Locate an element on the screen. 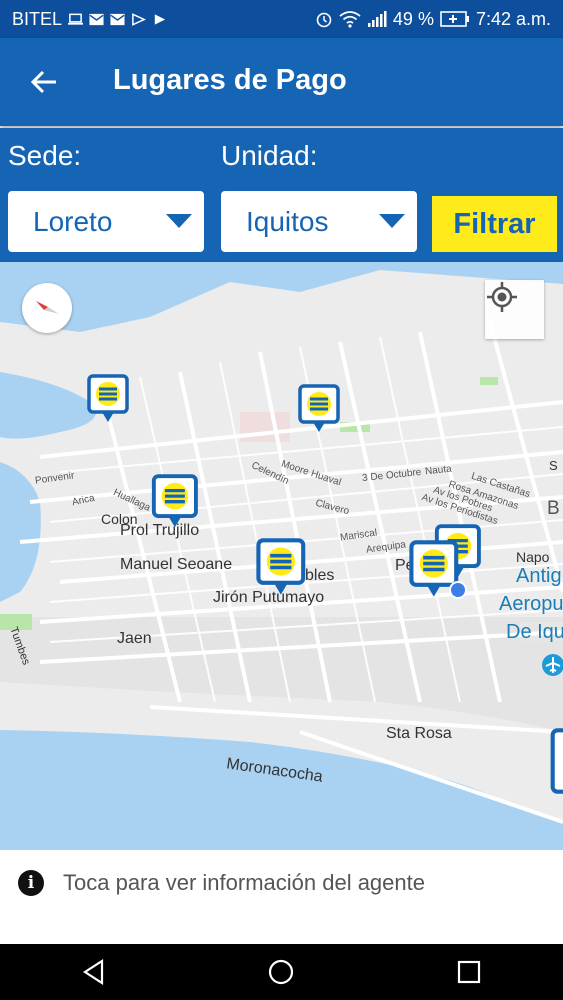 The width and height of the screenshot is (563, 1000). compass-icon is located at coordinates (47, 307).